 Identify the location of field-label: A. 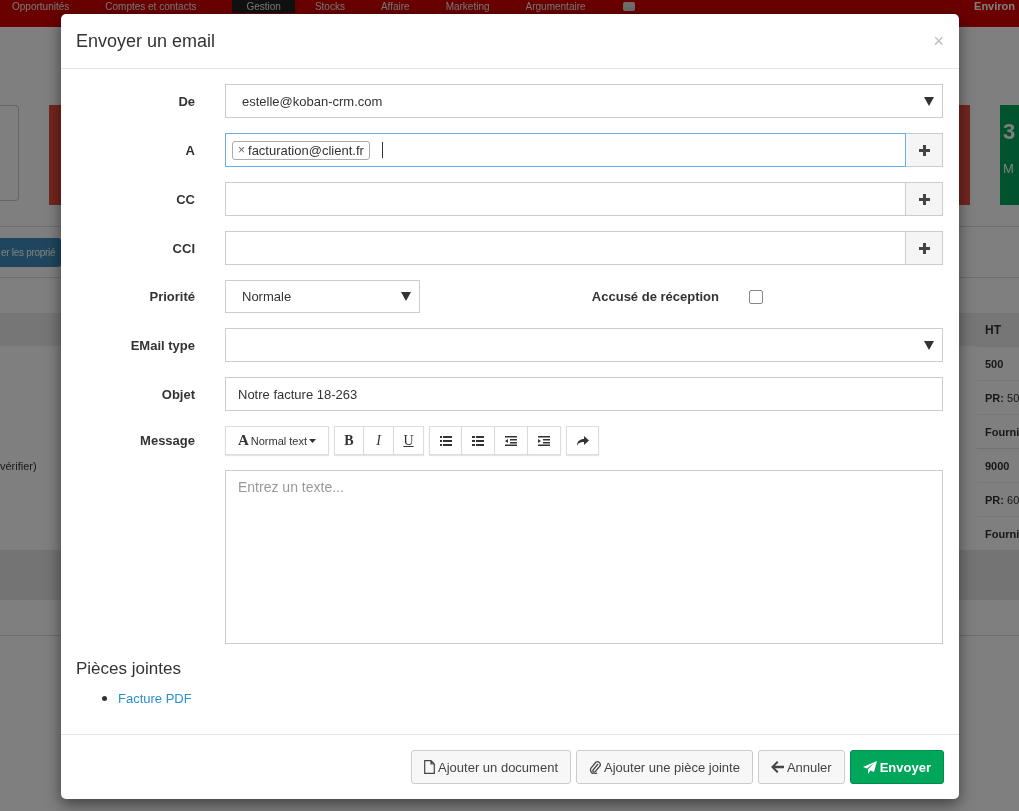
(189, 150).